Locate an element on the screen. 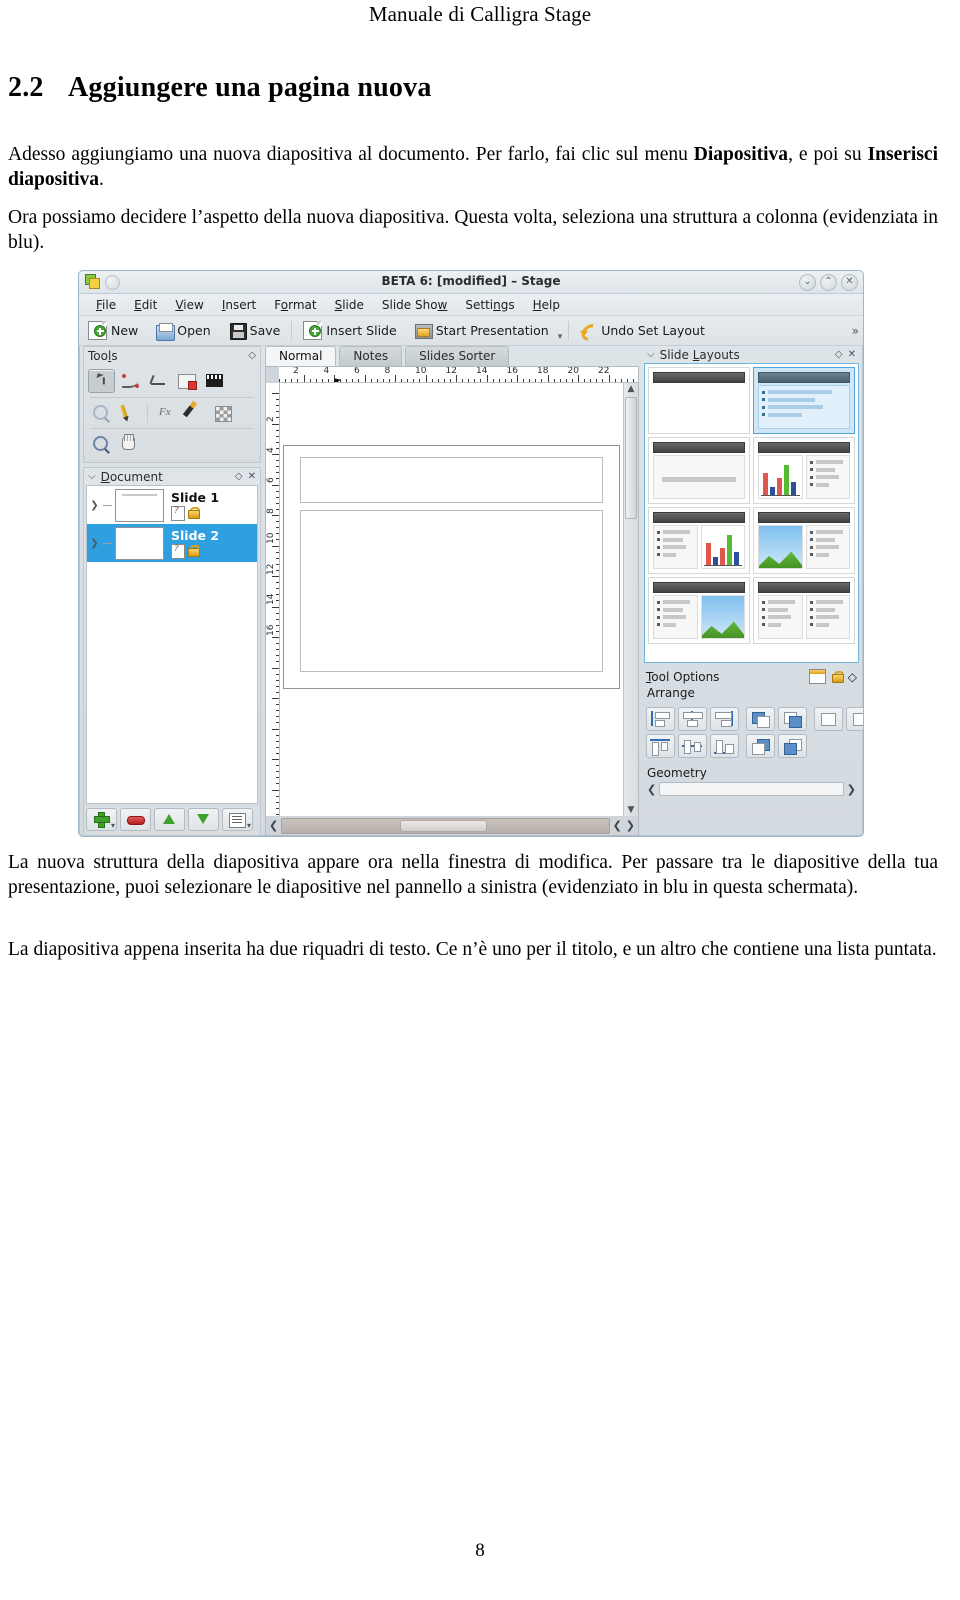 Image resolution: width=960 pixels, height=1600 pixels. title-bullets-layout is located at coordinates (804, 400).